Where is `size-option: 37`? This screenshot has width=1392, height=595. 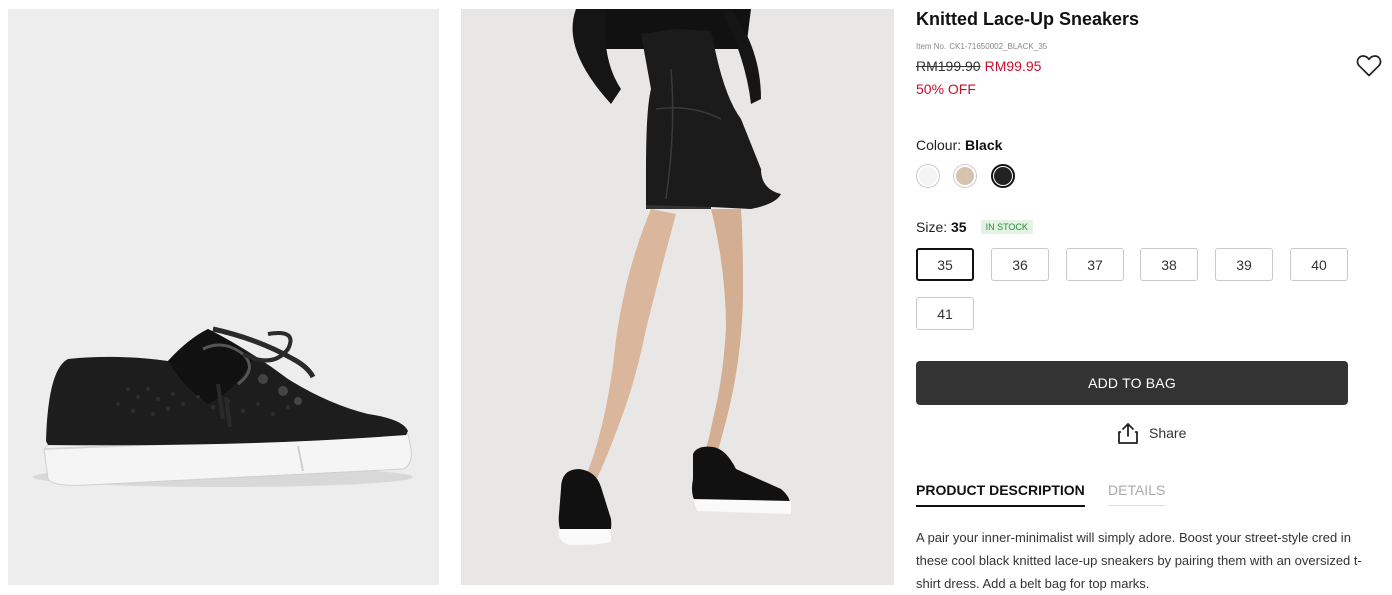 size-option: 37 is located at coordinates (1095, 264).